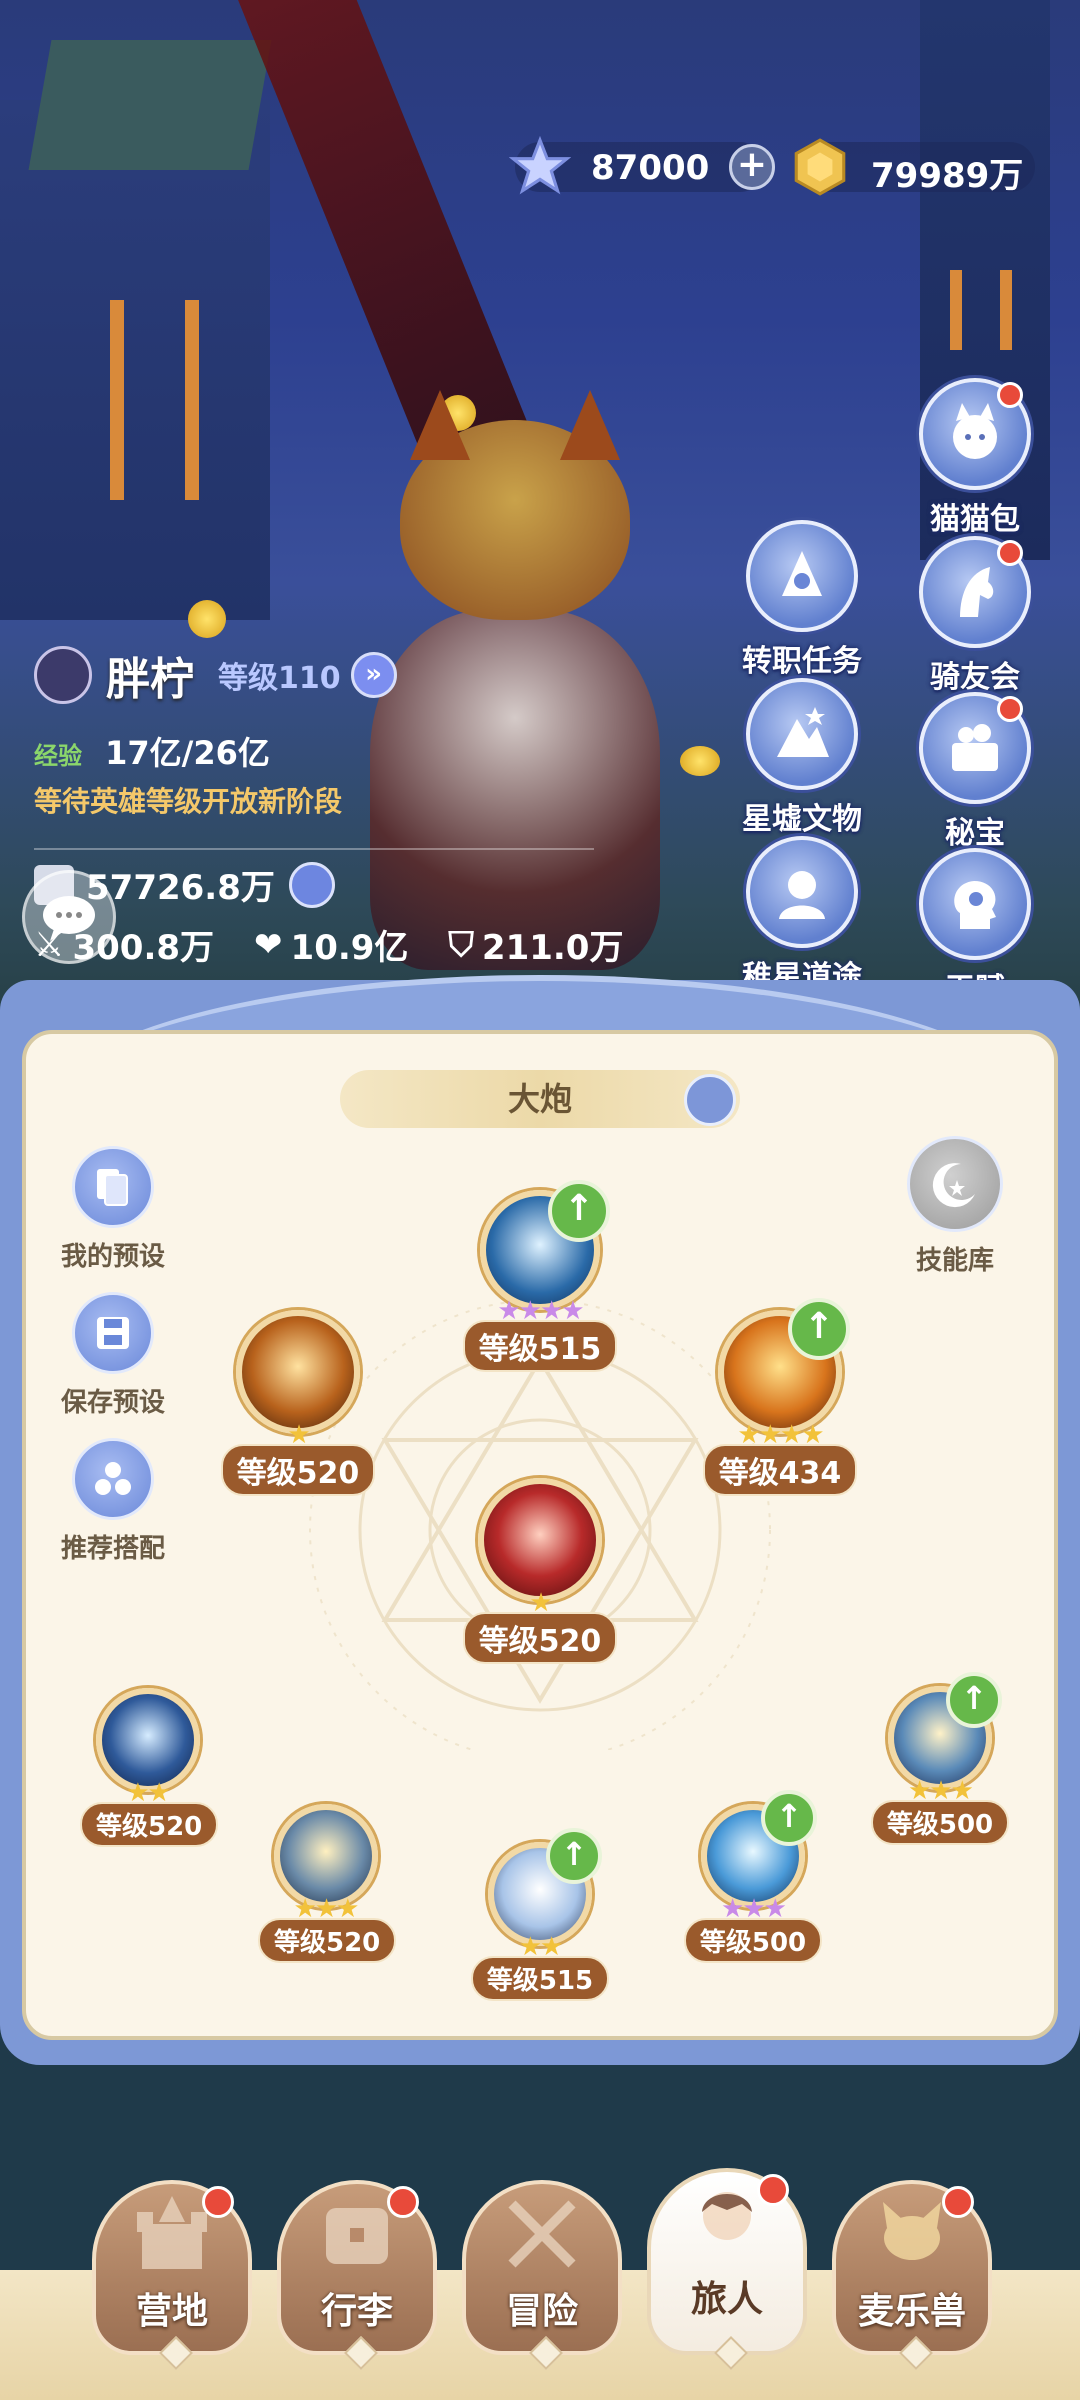 The image size is (1080, 2400). I want to click on skill-library-button: 技能库, so click(955, 1206).